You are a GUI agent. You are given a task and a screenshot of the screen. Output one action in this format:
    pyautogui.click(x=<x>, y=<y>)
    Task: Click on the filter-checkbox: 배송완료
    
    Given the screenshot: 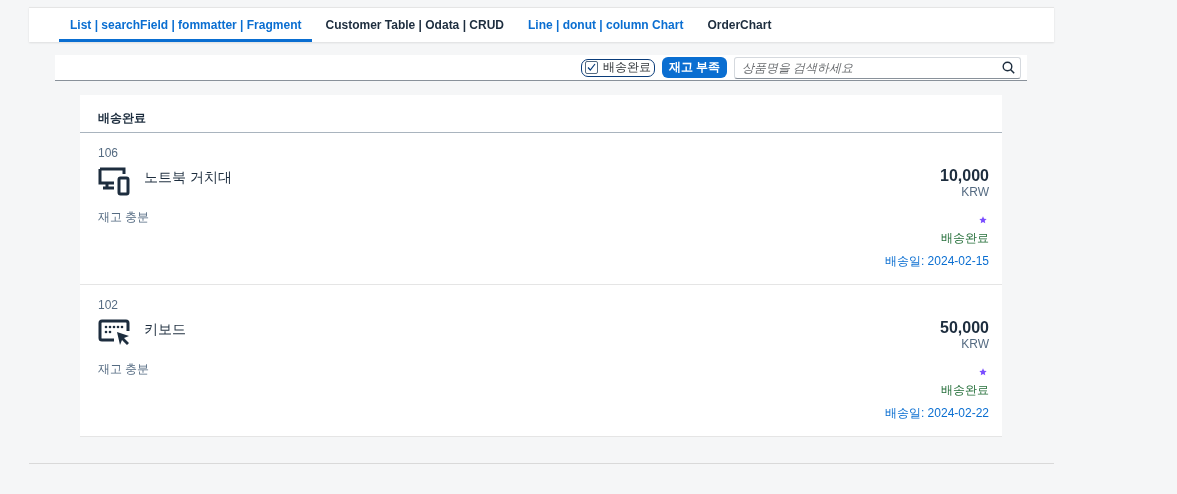 What is the action you would take?
    pyautogui.click(x=617, y=67)
    